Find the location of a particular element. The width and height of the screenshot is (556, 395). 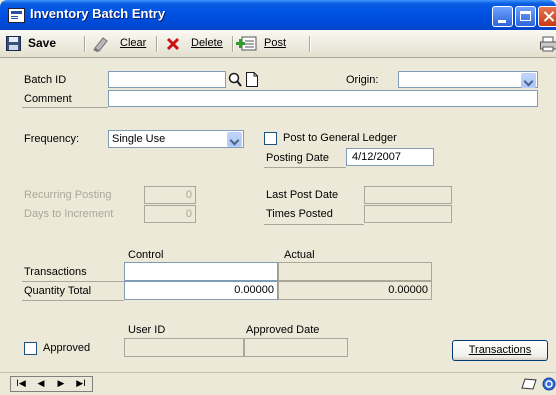

approved-checkbox is located at coordinates (30, 348).